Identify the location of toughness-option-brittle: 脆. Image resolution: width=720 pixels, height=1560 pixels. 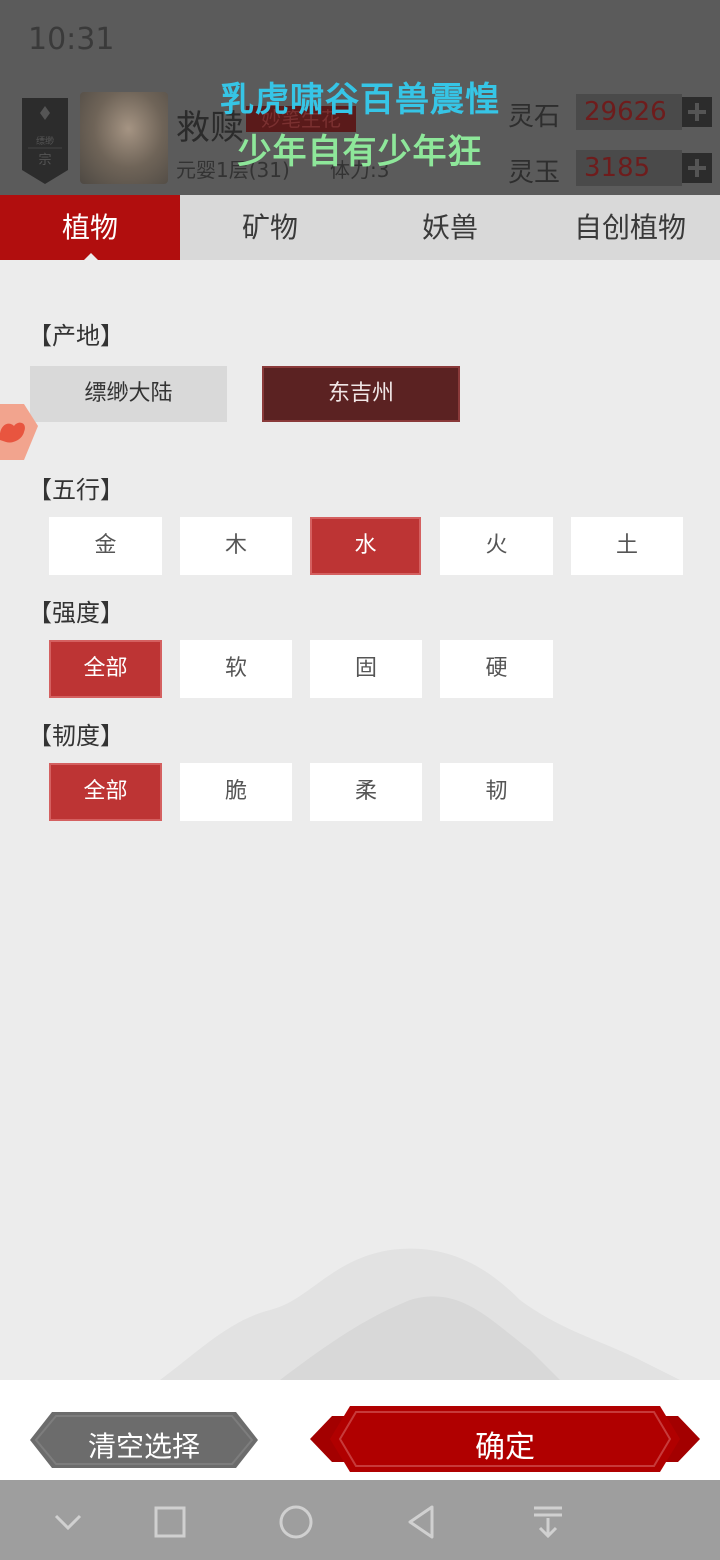
(236, 792).